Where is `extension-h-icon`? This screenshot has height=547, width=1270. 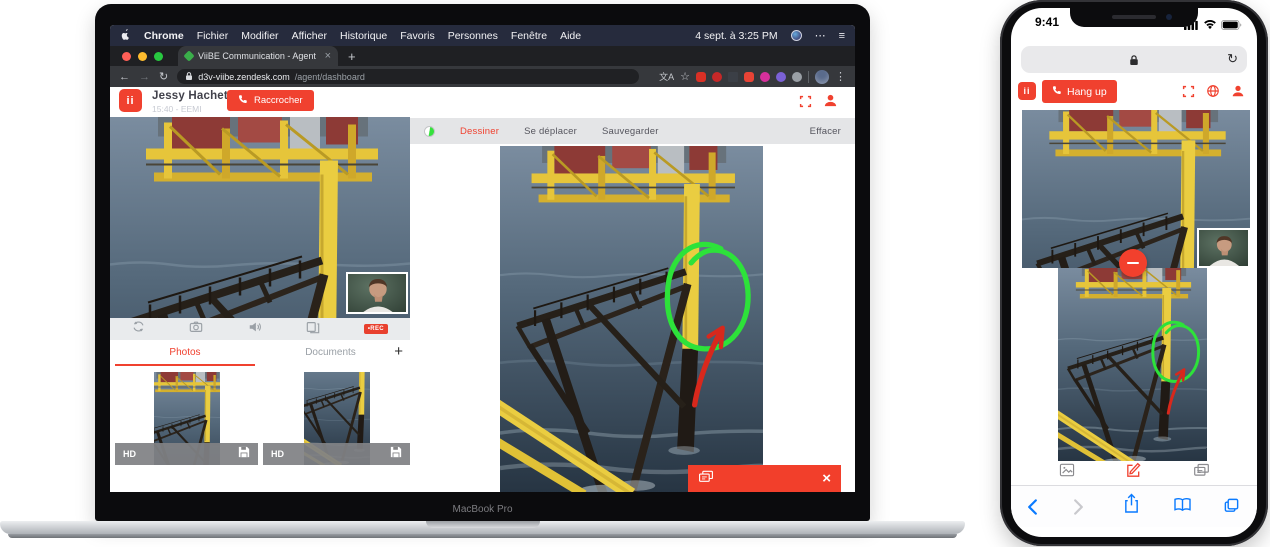 extension-h-icon is located at coordinates (701, 76).